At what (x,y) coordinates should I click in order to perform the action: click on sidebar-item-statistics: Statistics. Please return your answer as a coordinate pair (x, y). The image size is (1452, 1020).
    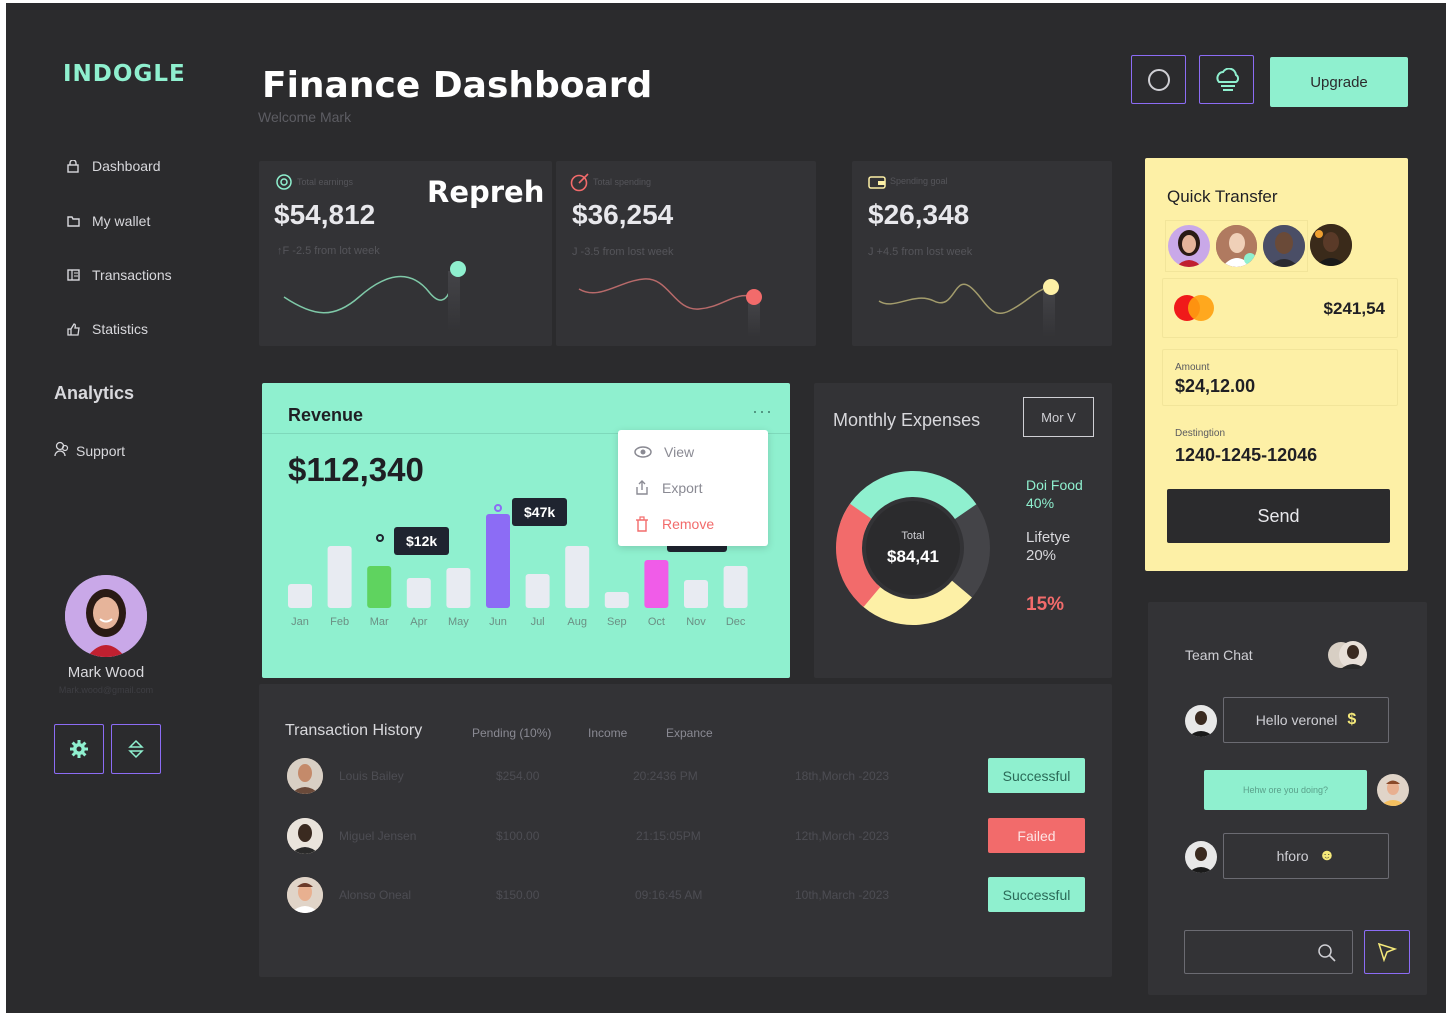
    Looking at the image, I should click on (107, 329).